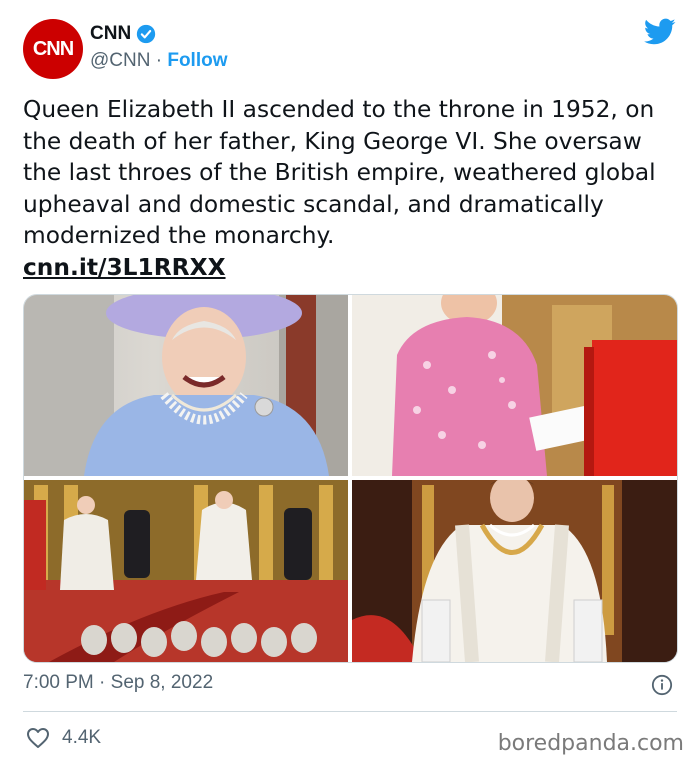 The height and width of the screenshot is (764, 700). I want to click on verified-badge-icon, so click(146, 34).